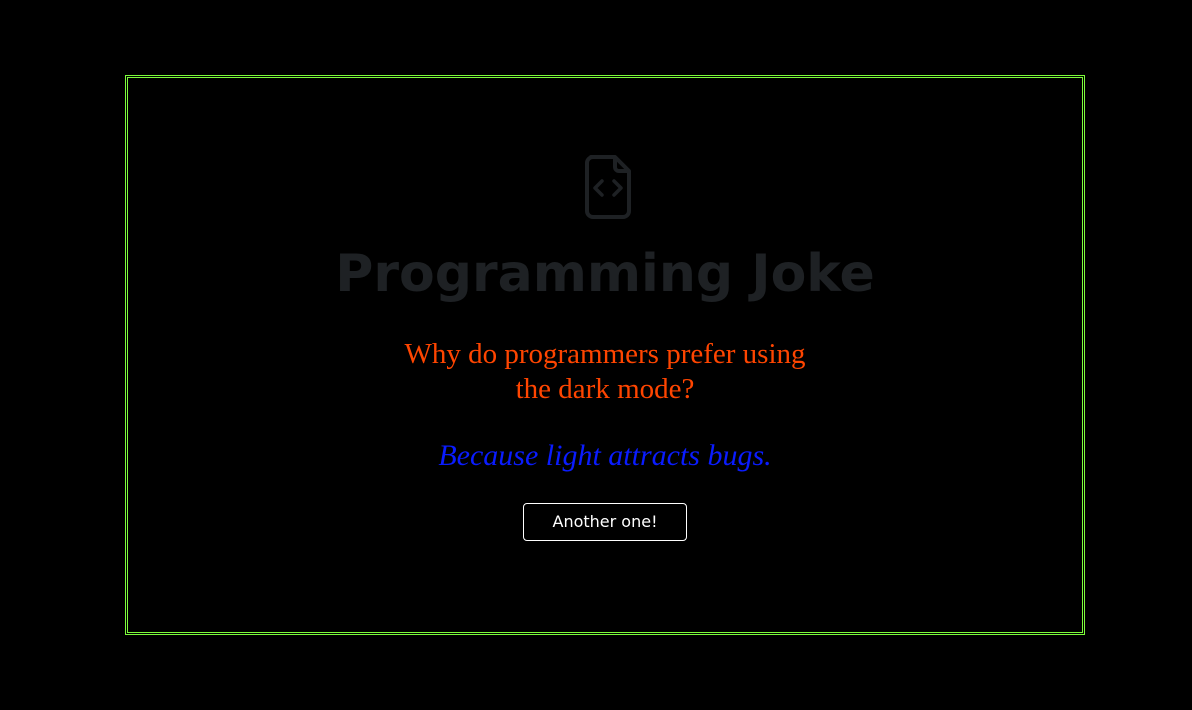  Describe the element at coordinates (605, 455) in the screenshot. I see `joke-punchline: Because light attracts bugs.` at that location.